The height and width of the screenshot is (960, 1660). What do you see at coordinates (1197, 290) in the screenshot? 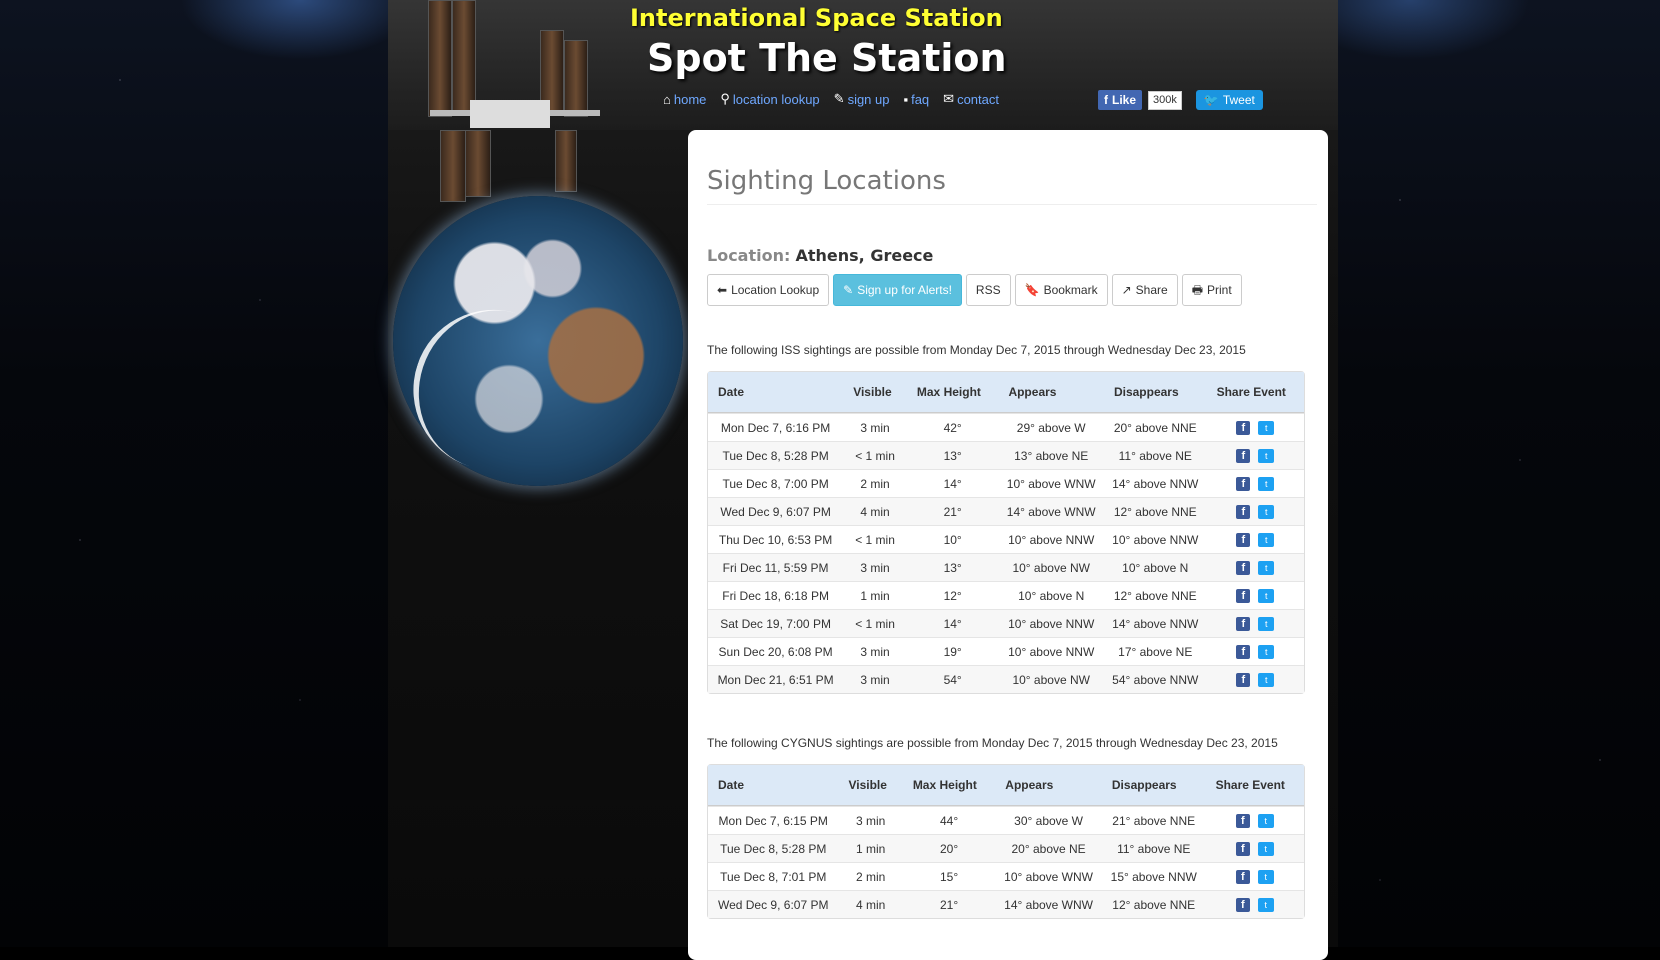
I see `print-icon: 🖶` at bounding box center [1197, 290].